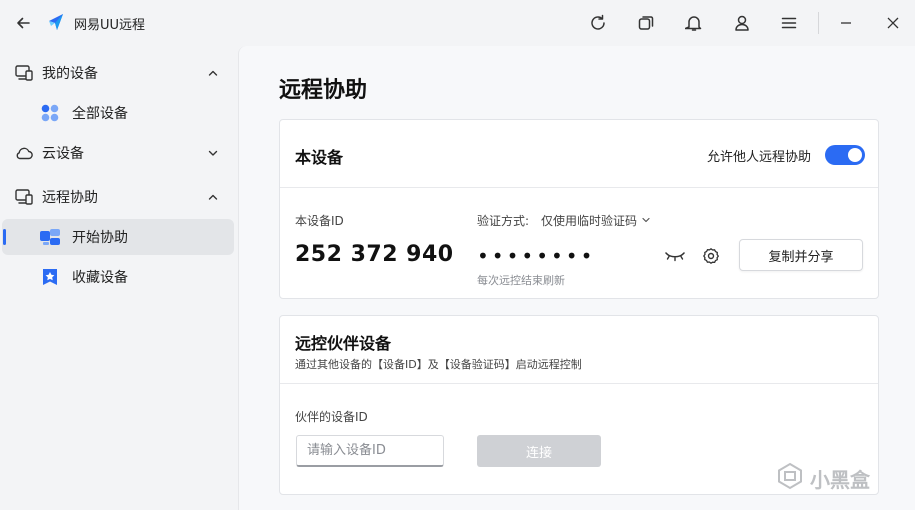  What do you see at coordinates (374, 254) in the screenshot?
I see `device-id-value: 252 372 940` at bounding box center [374, 254].